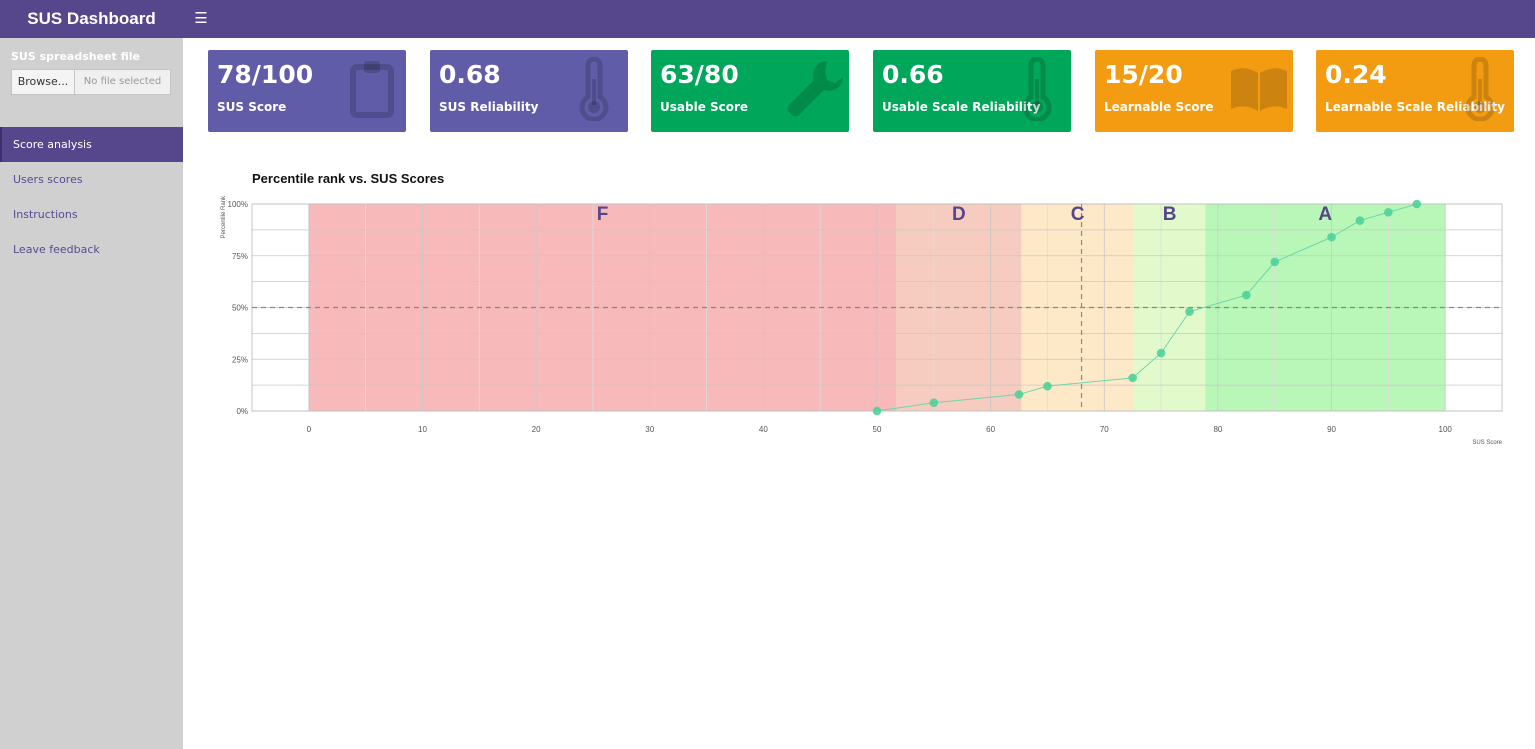 This screenshot has width=1535, height=749. Describe the element at coordinates (240, 308) in the screenshot. I see `y-tick-label: 50%` at that location.